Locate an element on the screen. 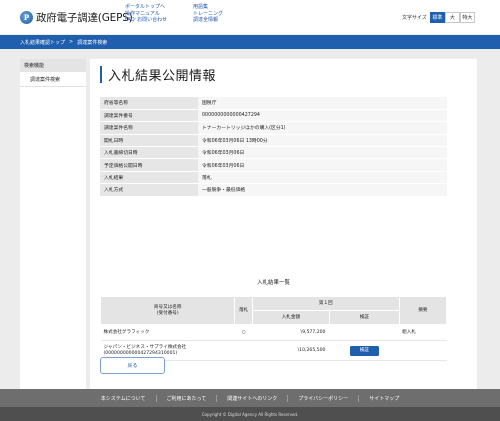 This screenshot has width=500, height=421. column-header-round: 第１回 is located at coordinates (325, 303).